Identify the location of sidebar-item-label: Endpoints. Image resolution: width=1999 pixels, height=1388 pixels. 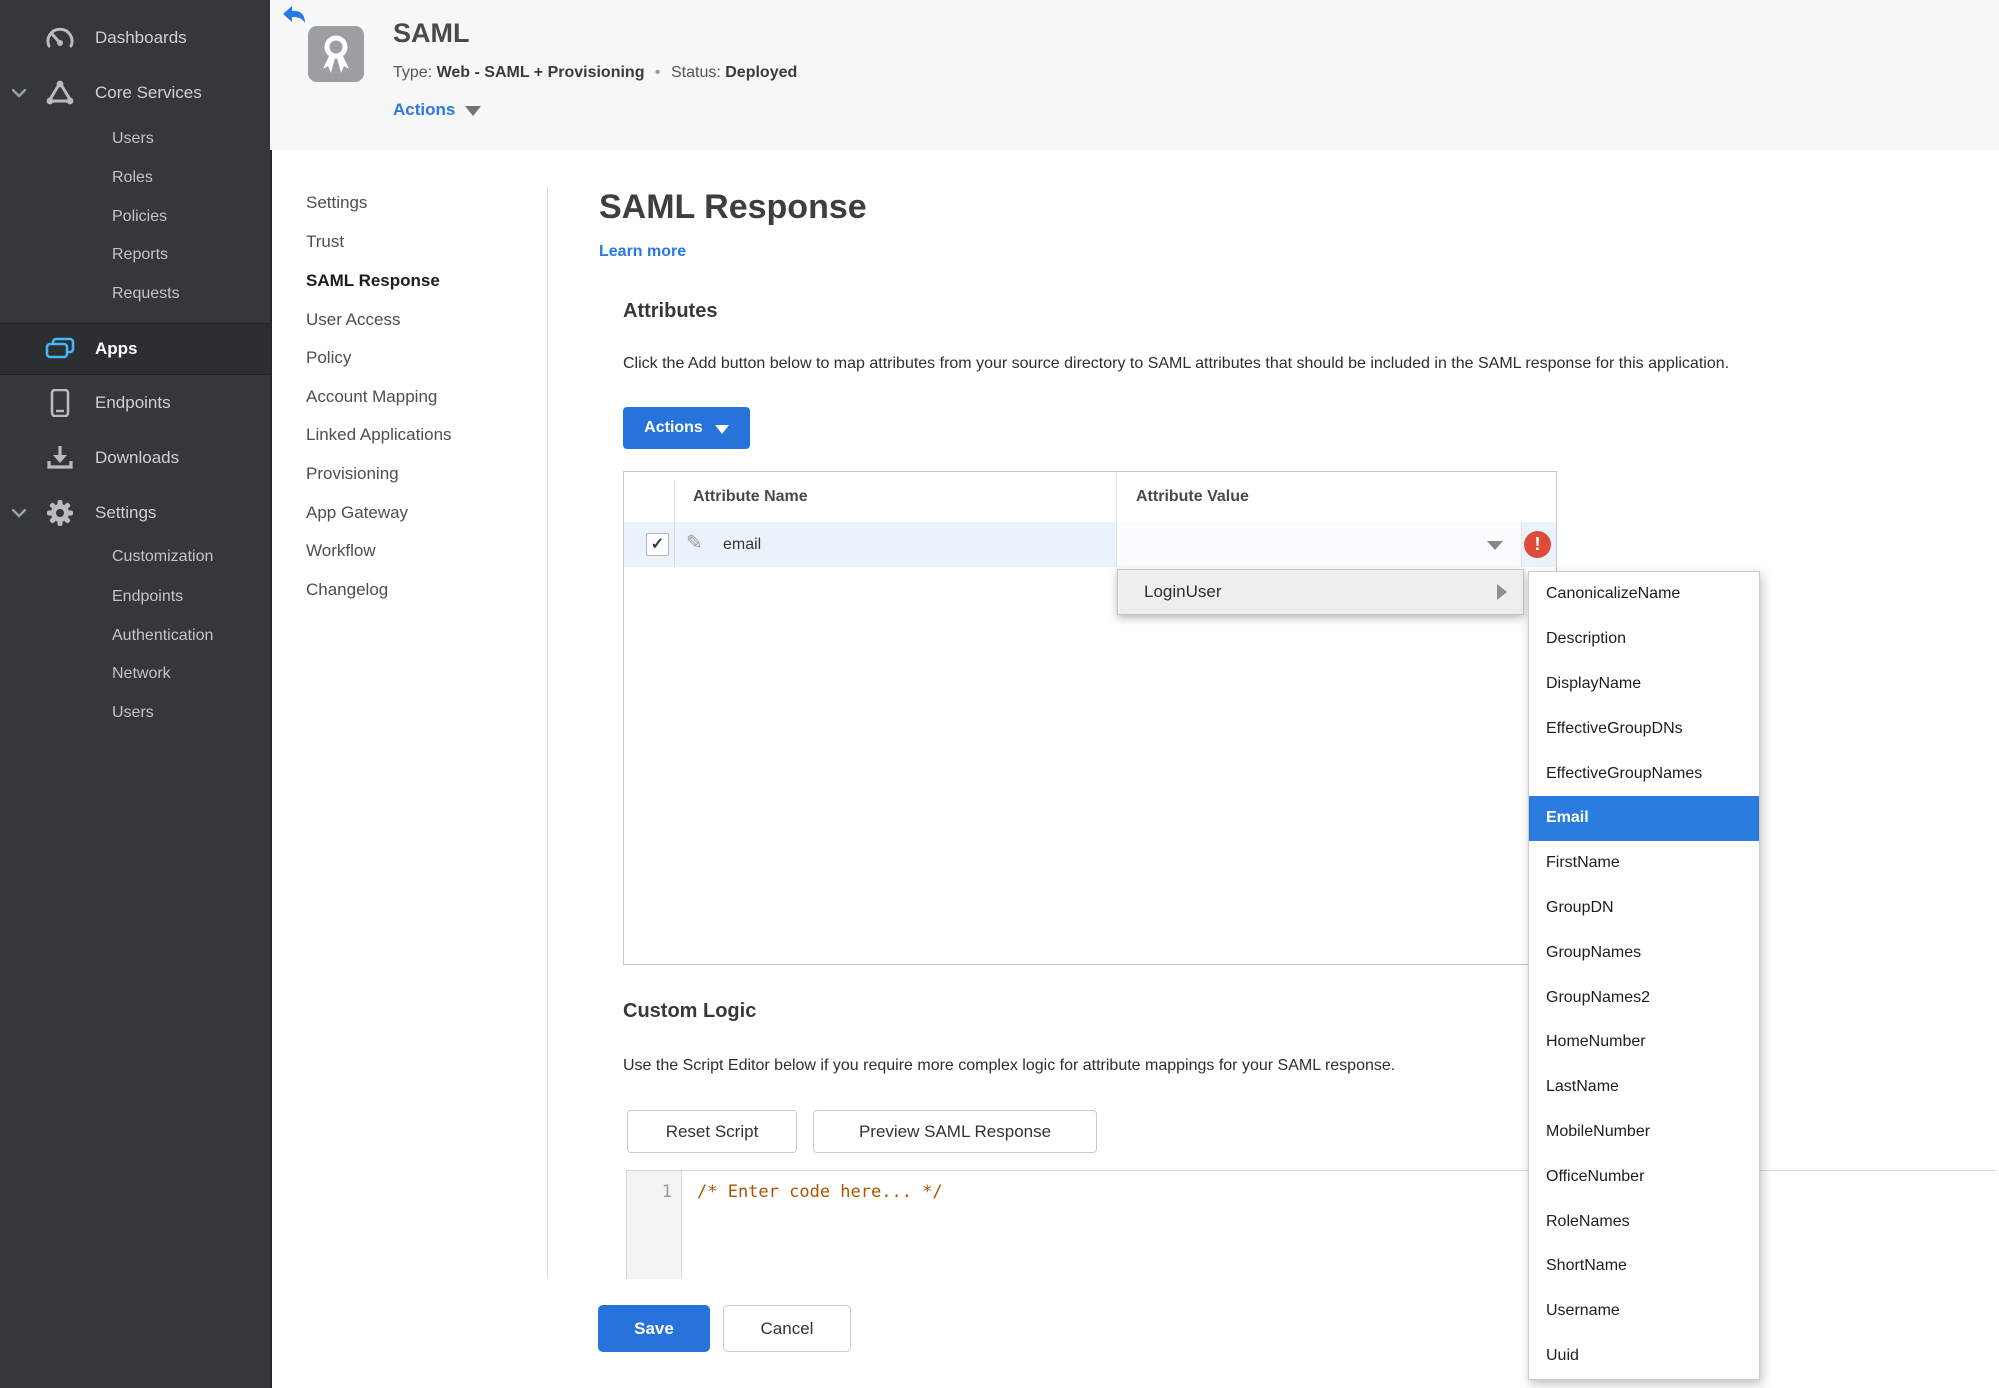
(133, 402).